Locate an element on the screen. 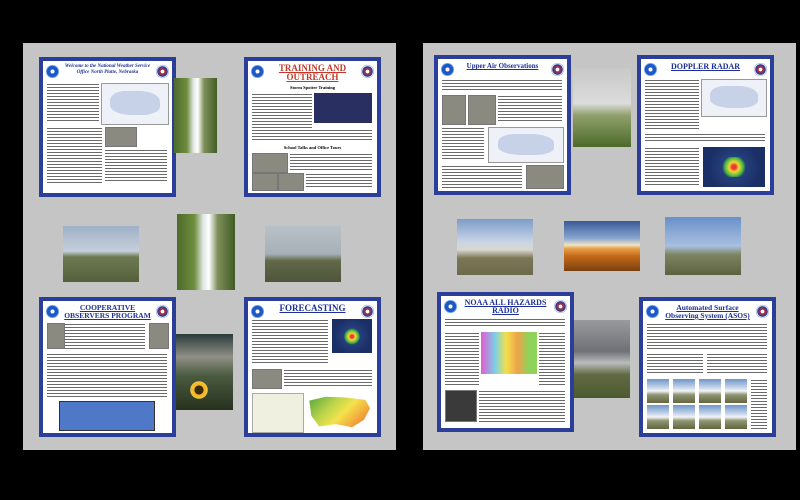  poster-noaa-weather-radio: NOAA ALL HAZARDS RADIO is located at coordinates (505, 362).